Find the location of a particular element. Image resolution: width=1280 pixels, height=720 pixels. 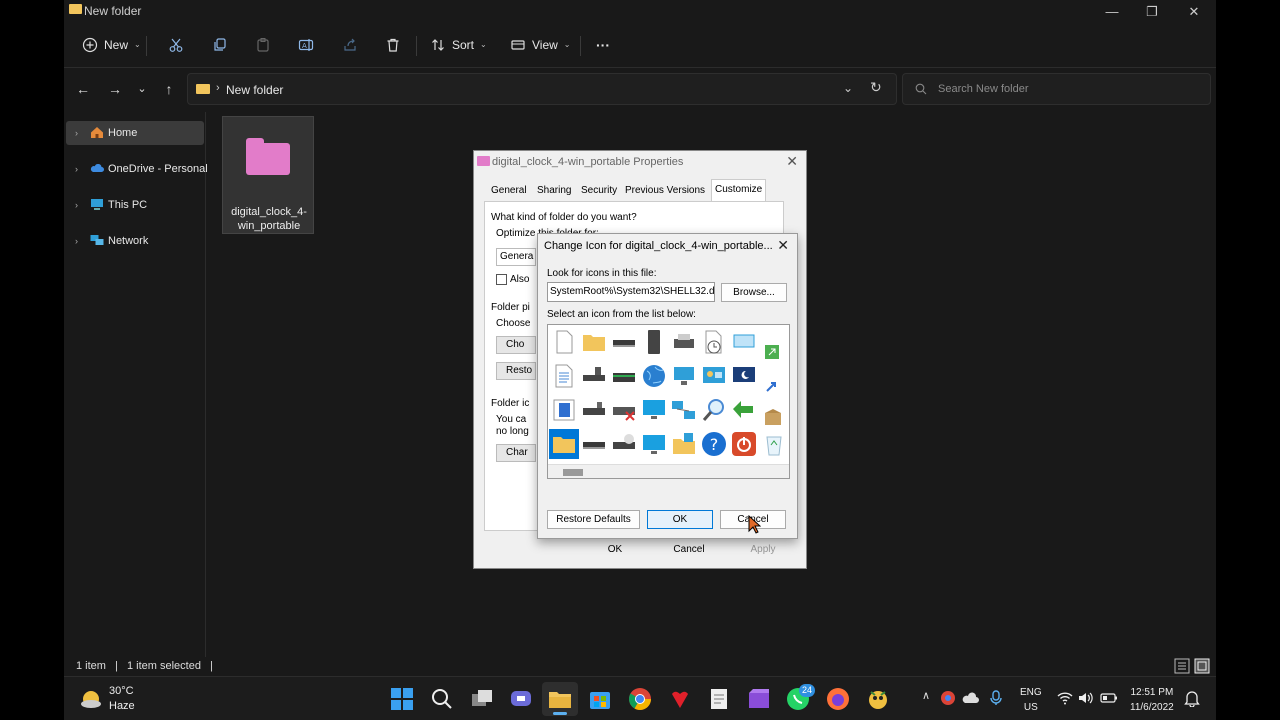

weather-widget: 30°C Haze is located at coordinates (122, 699).